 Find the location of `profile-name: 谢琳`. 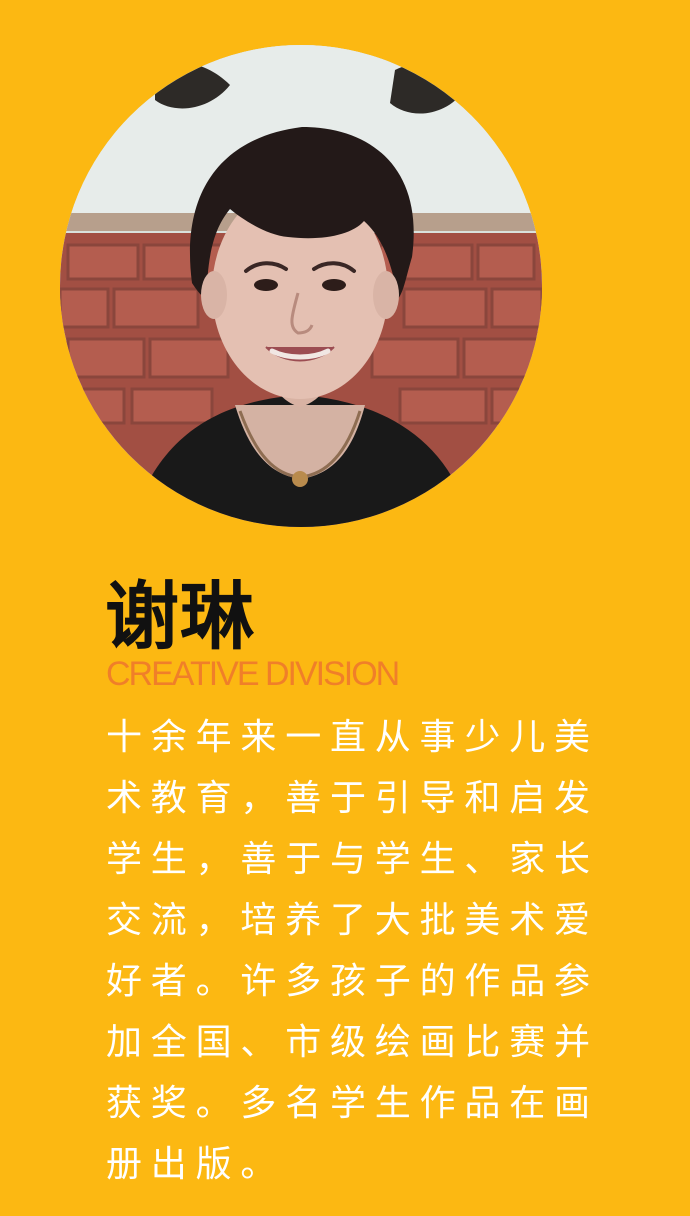

profile-name: 谢琳 is located at coordinates (180, 617).